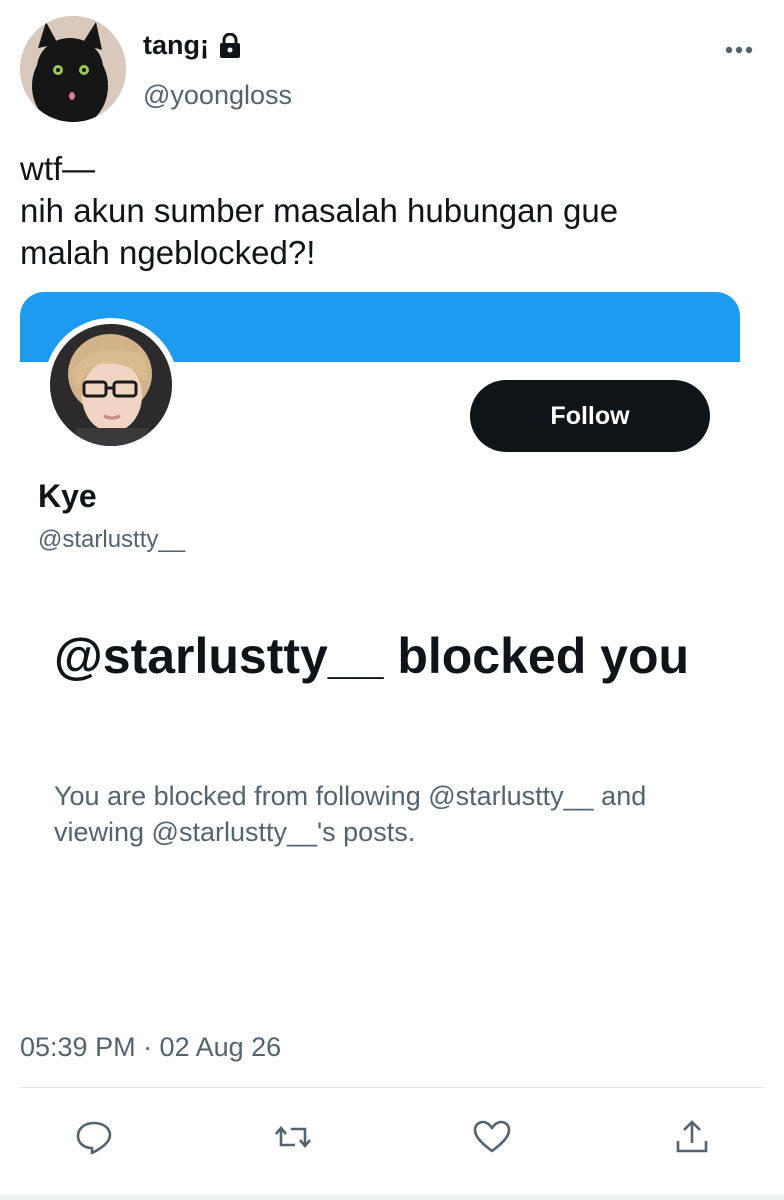 Image resolution: width=784 pixels, height=1200 pixels. Describe the element at coordinates (111, 385) in the screenshot. I see `embedded-profile-avatar` at that location.